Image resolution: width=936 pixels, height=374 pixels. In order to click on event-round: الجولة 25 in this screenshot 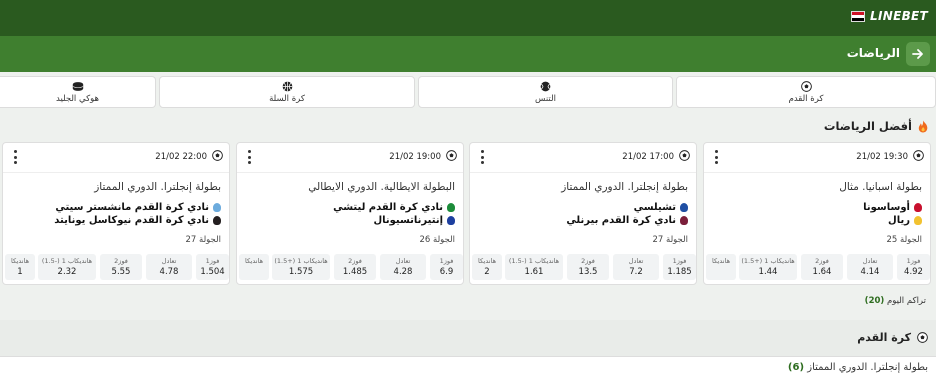, I will do `click(904, 240)`.